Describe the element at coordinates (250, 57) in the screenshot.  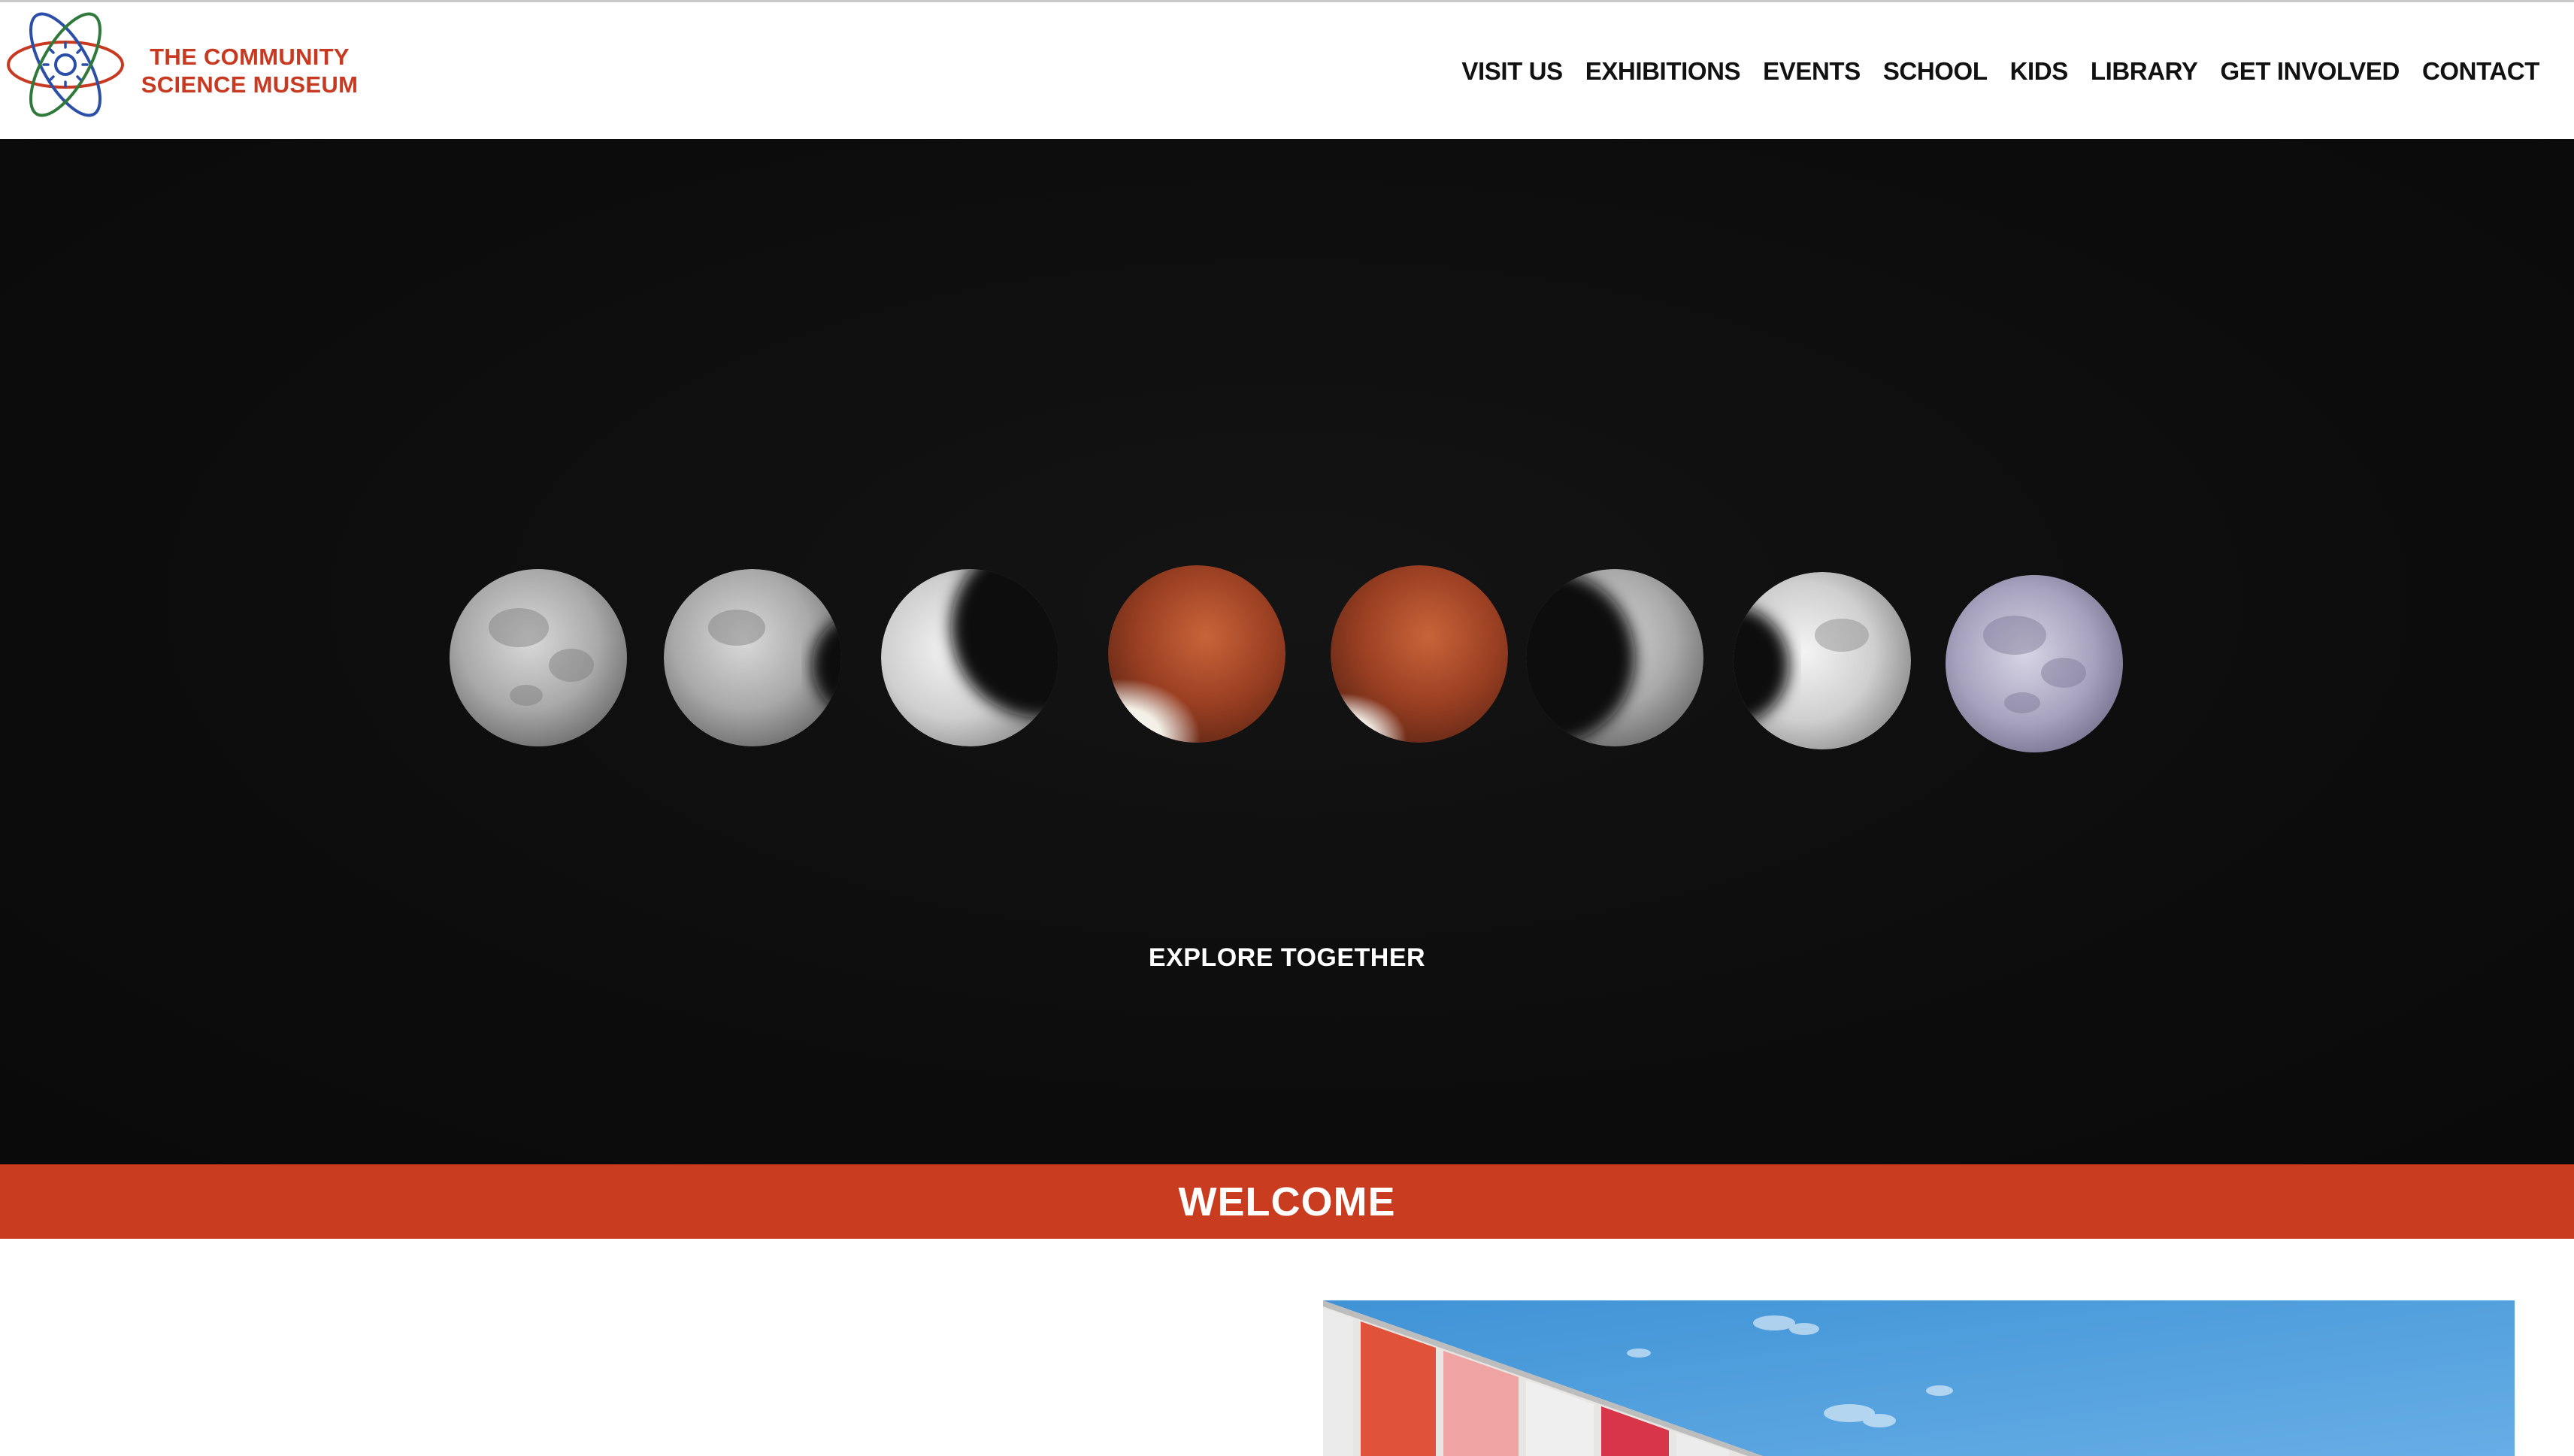
I see `site-name-line1: THE COMMUNITY` at that location.